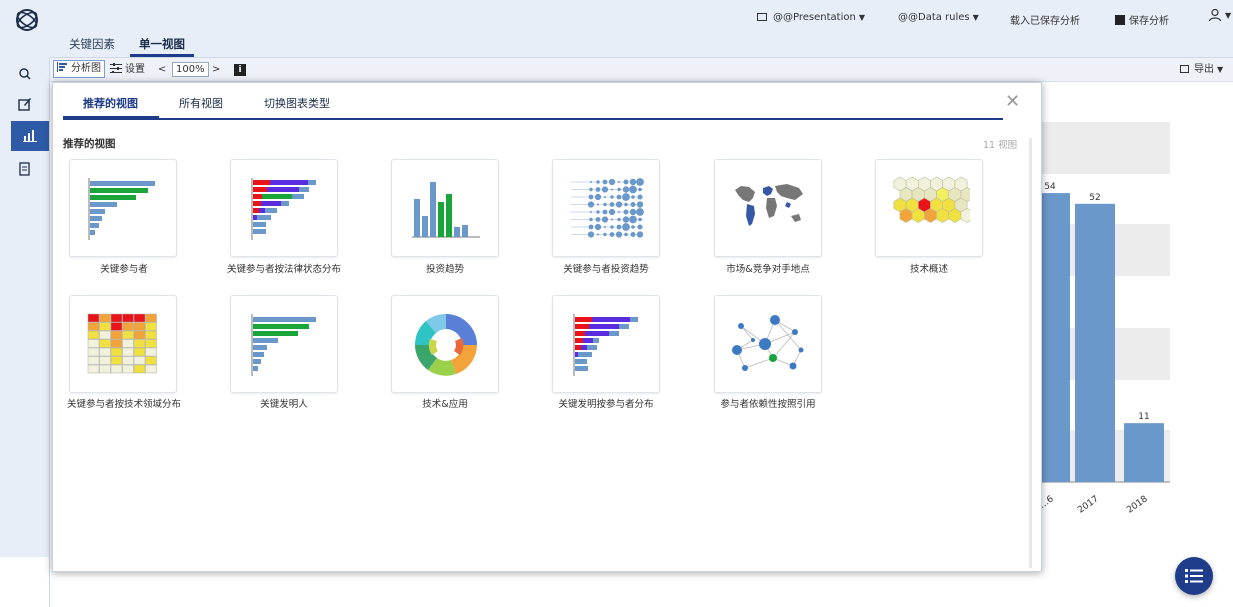  Describe the element at coordinates (929, 208) in the screenshot. I see `view-card-technology-overview` at that location.